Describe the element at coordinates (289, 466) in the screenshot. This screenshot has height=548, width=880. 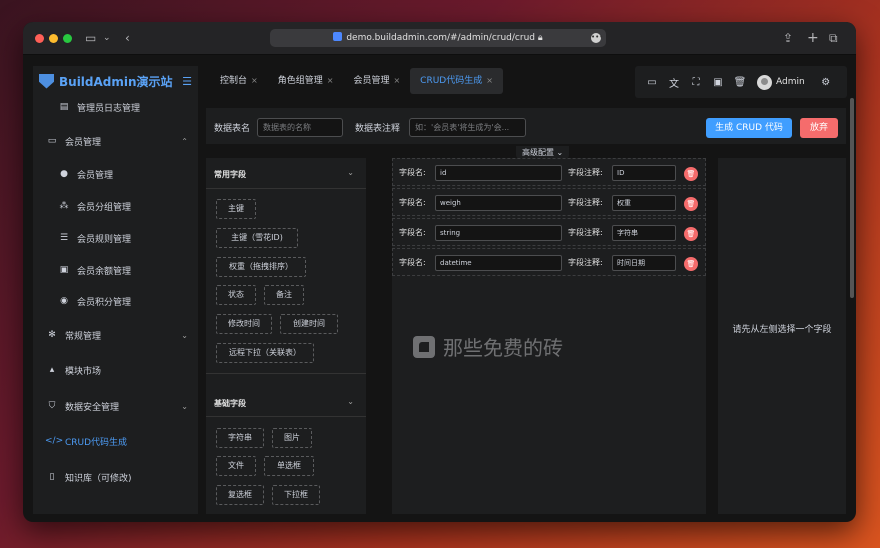
I see `field-chip: 单选框` at that location.